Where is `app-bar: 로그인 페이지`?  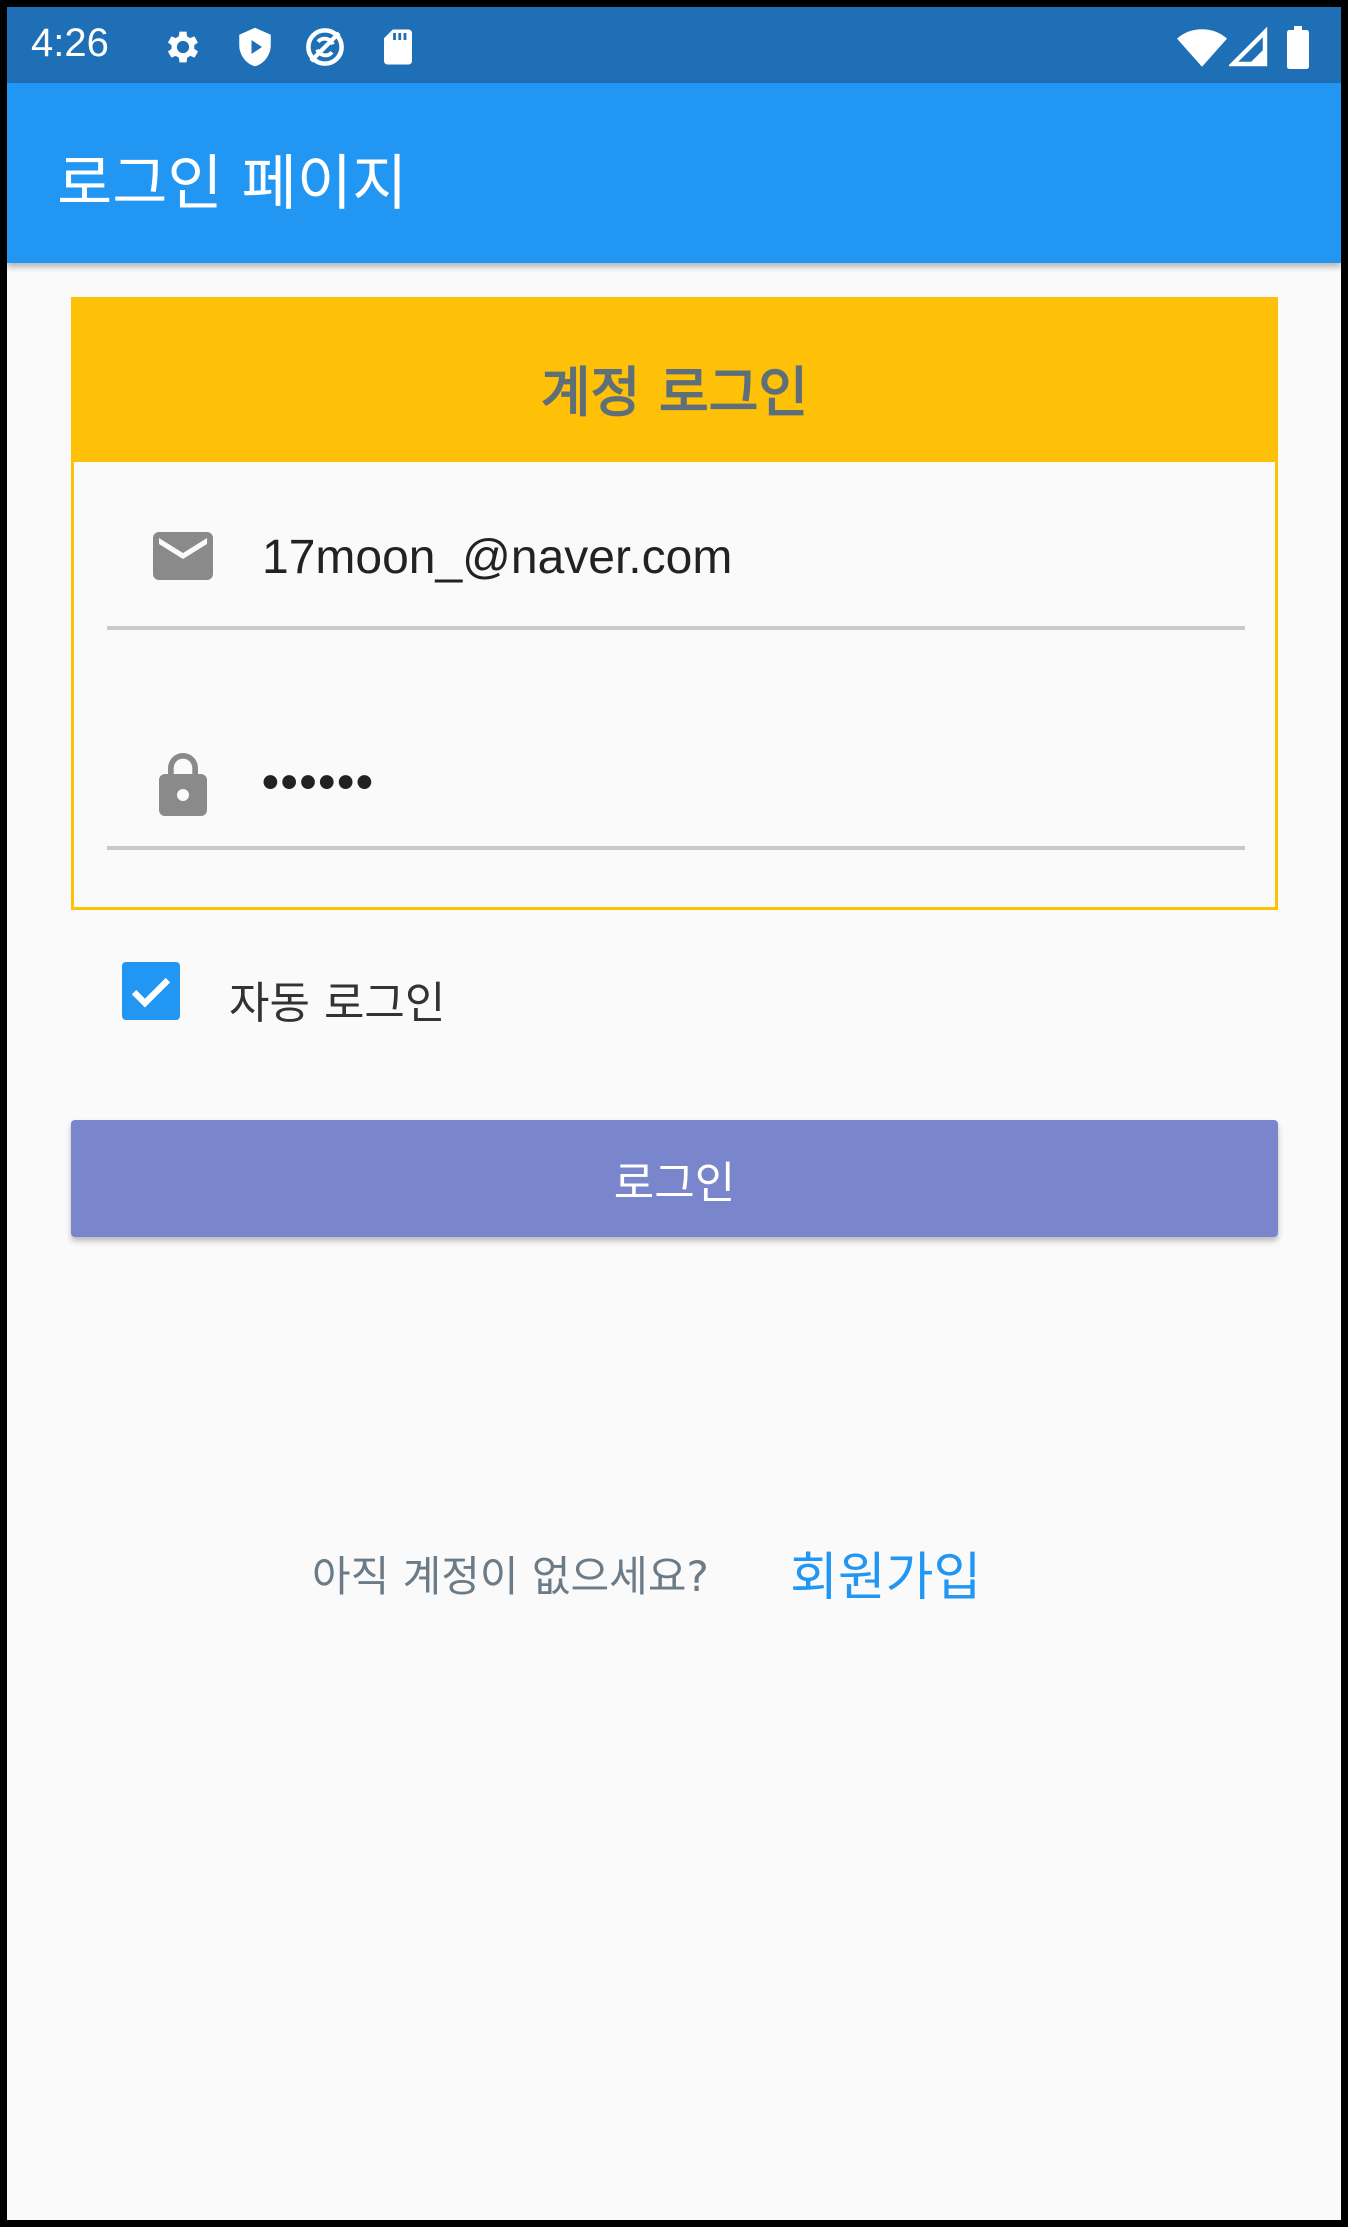 app-bar: 로그인 페이지 is located at coordinates (674, 173).